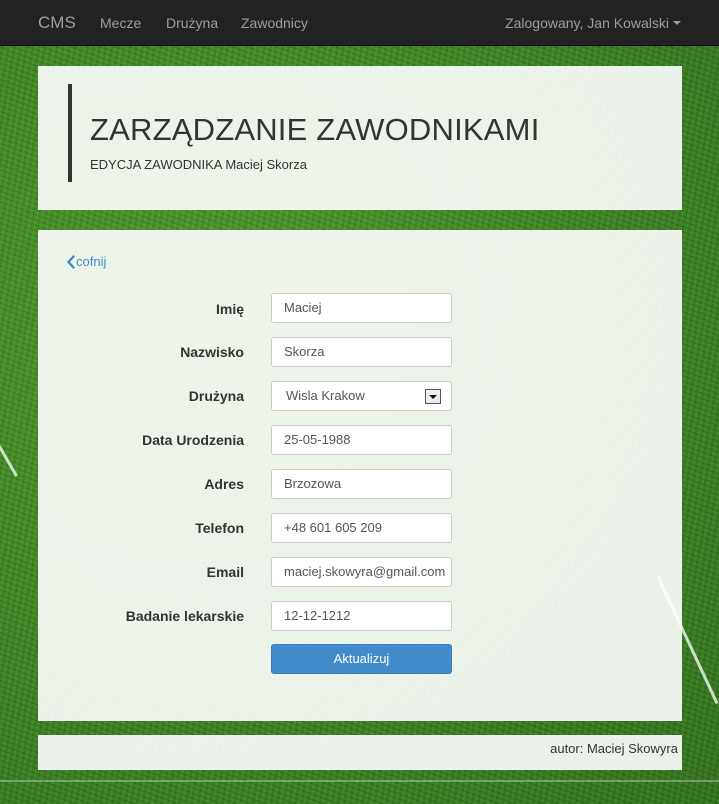 This screenshot has height=804, width=719. Describe the element at coordinates (57, 23) in the screenshot. I see `brand-link: CMS` at that location.